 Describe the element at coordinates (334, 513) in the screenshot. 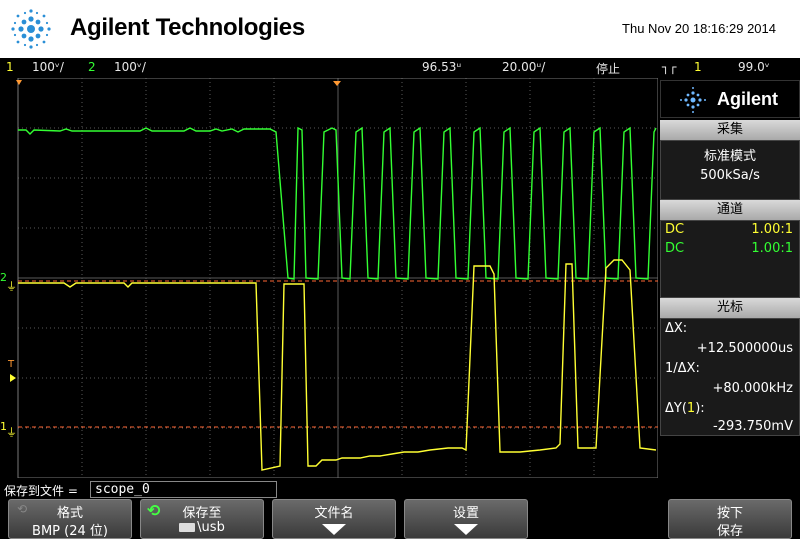

I see `filename-softkey-title: 文件名` at that location.